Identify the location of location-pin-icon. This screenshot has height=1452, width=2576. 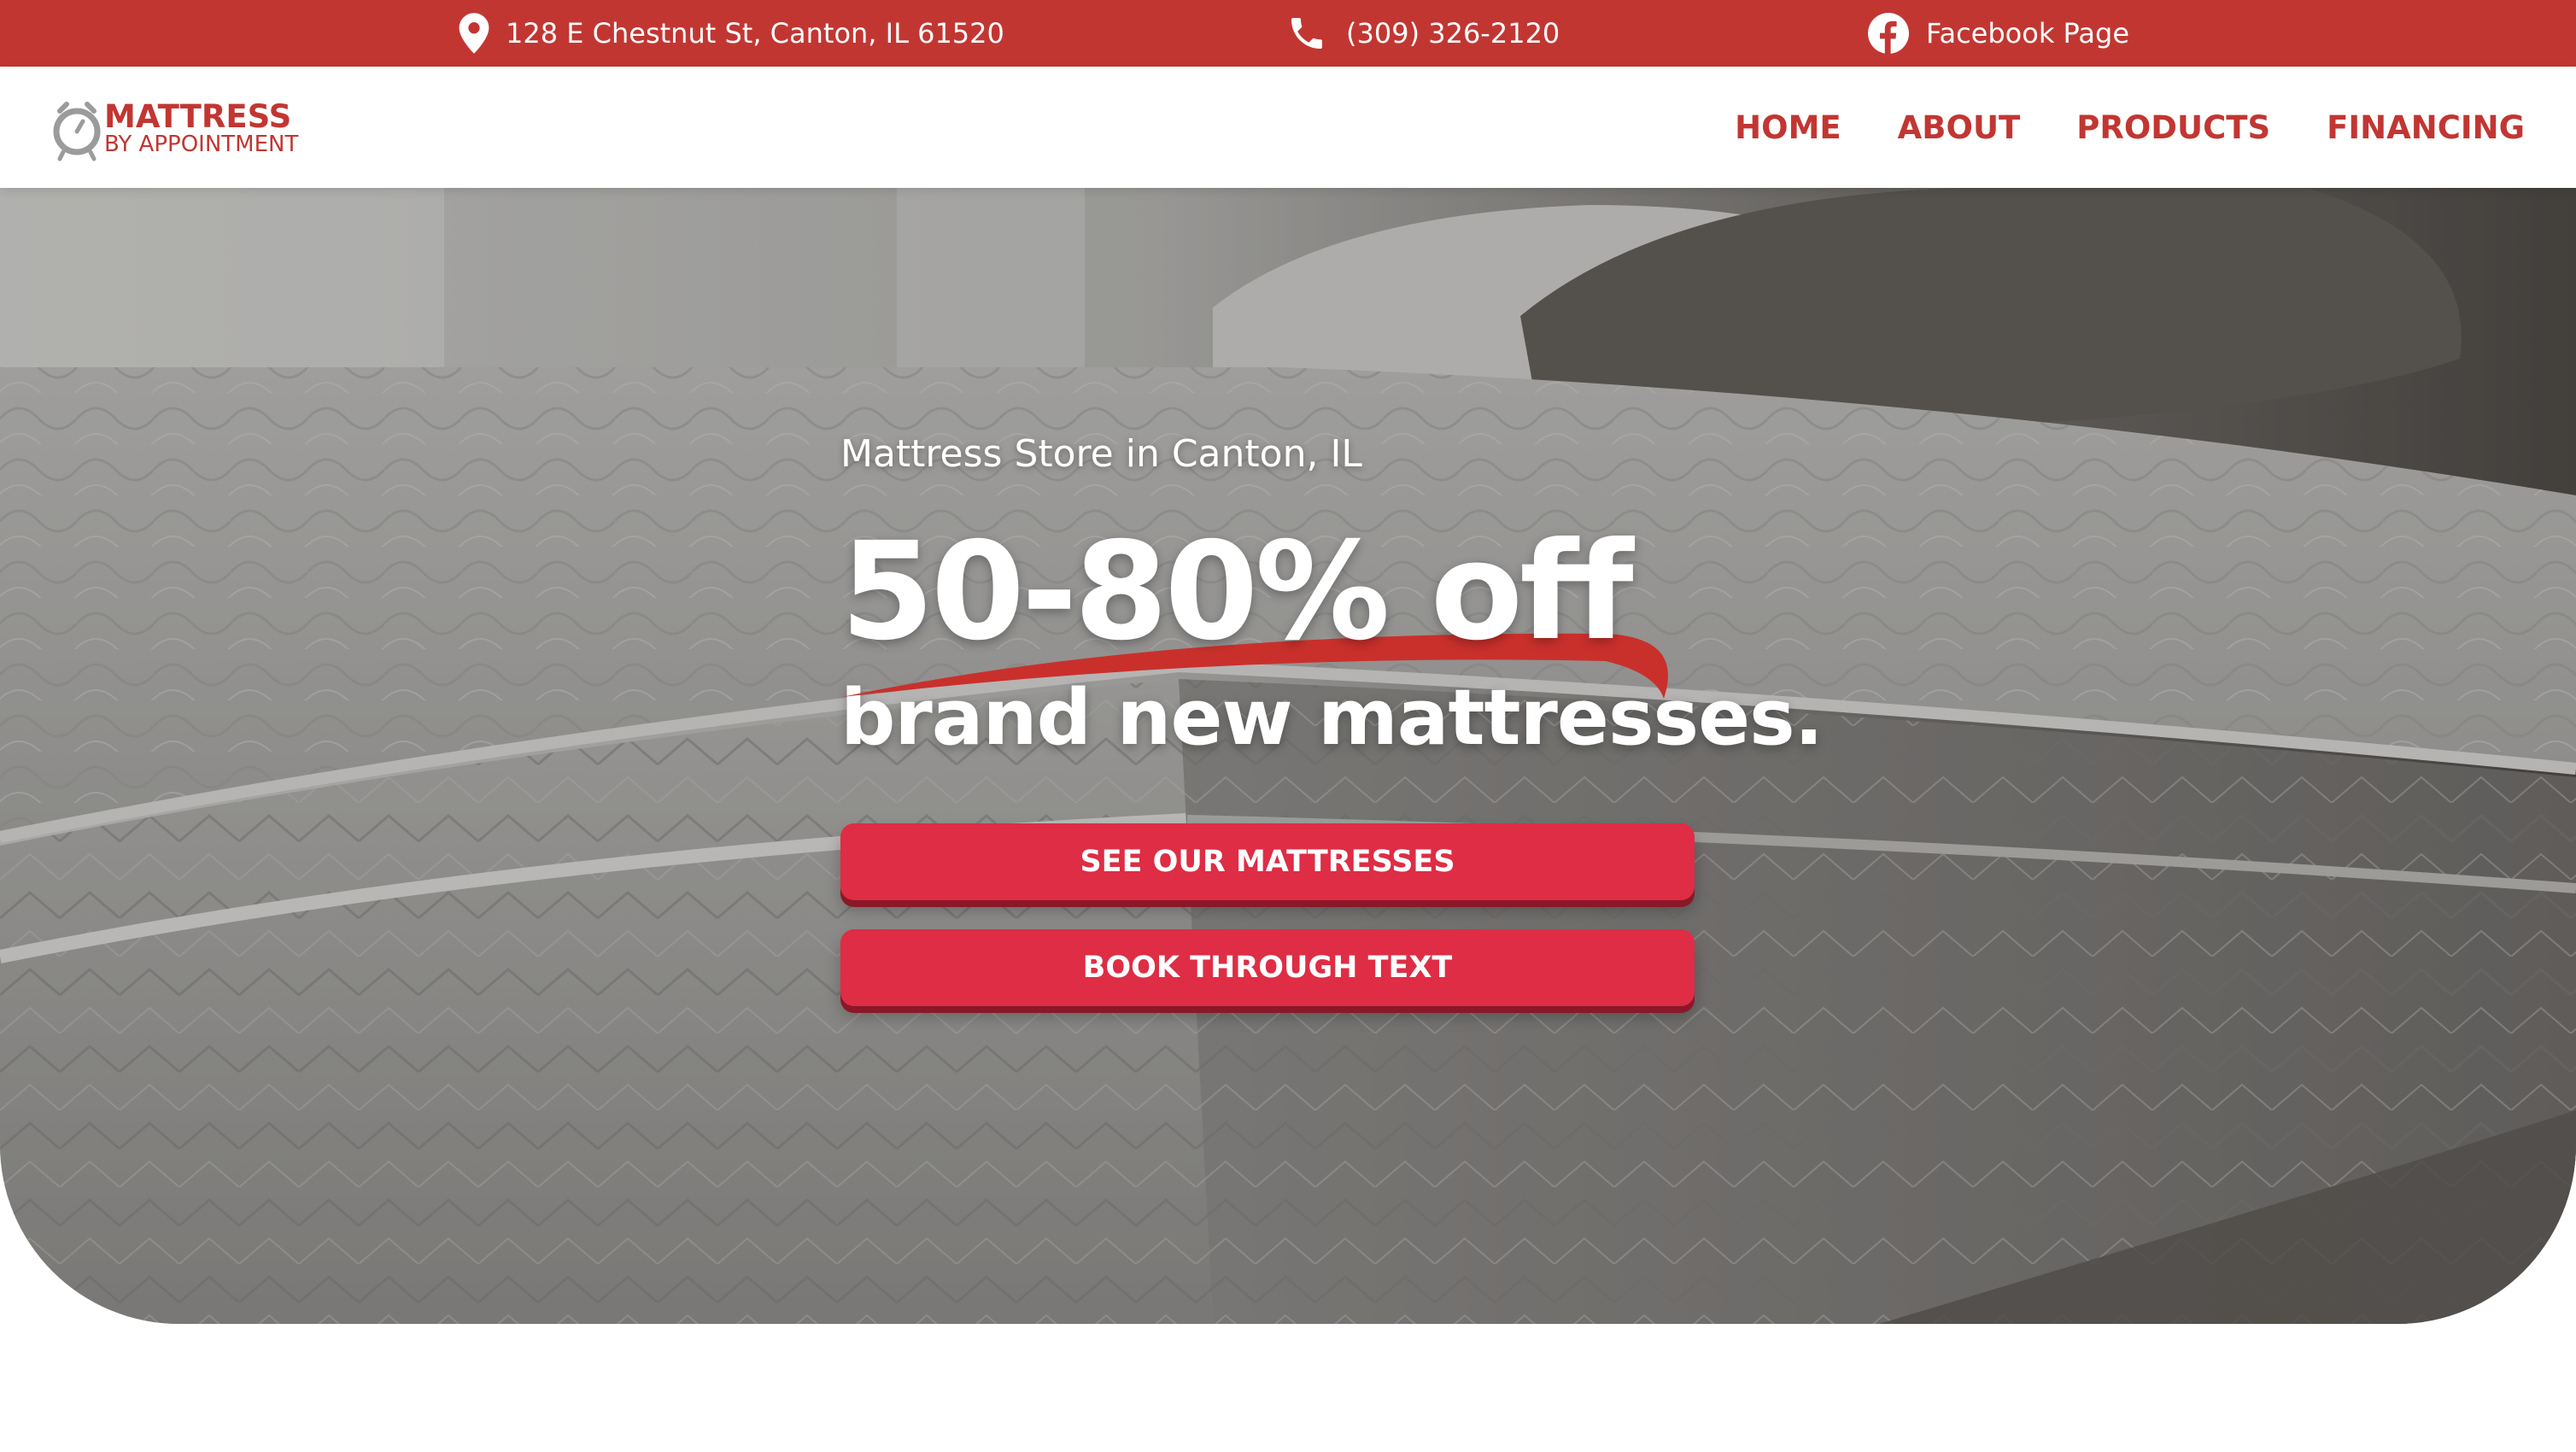
(474, 33).